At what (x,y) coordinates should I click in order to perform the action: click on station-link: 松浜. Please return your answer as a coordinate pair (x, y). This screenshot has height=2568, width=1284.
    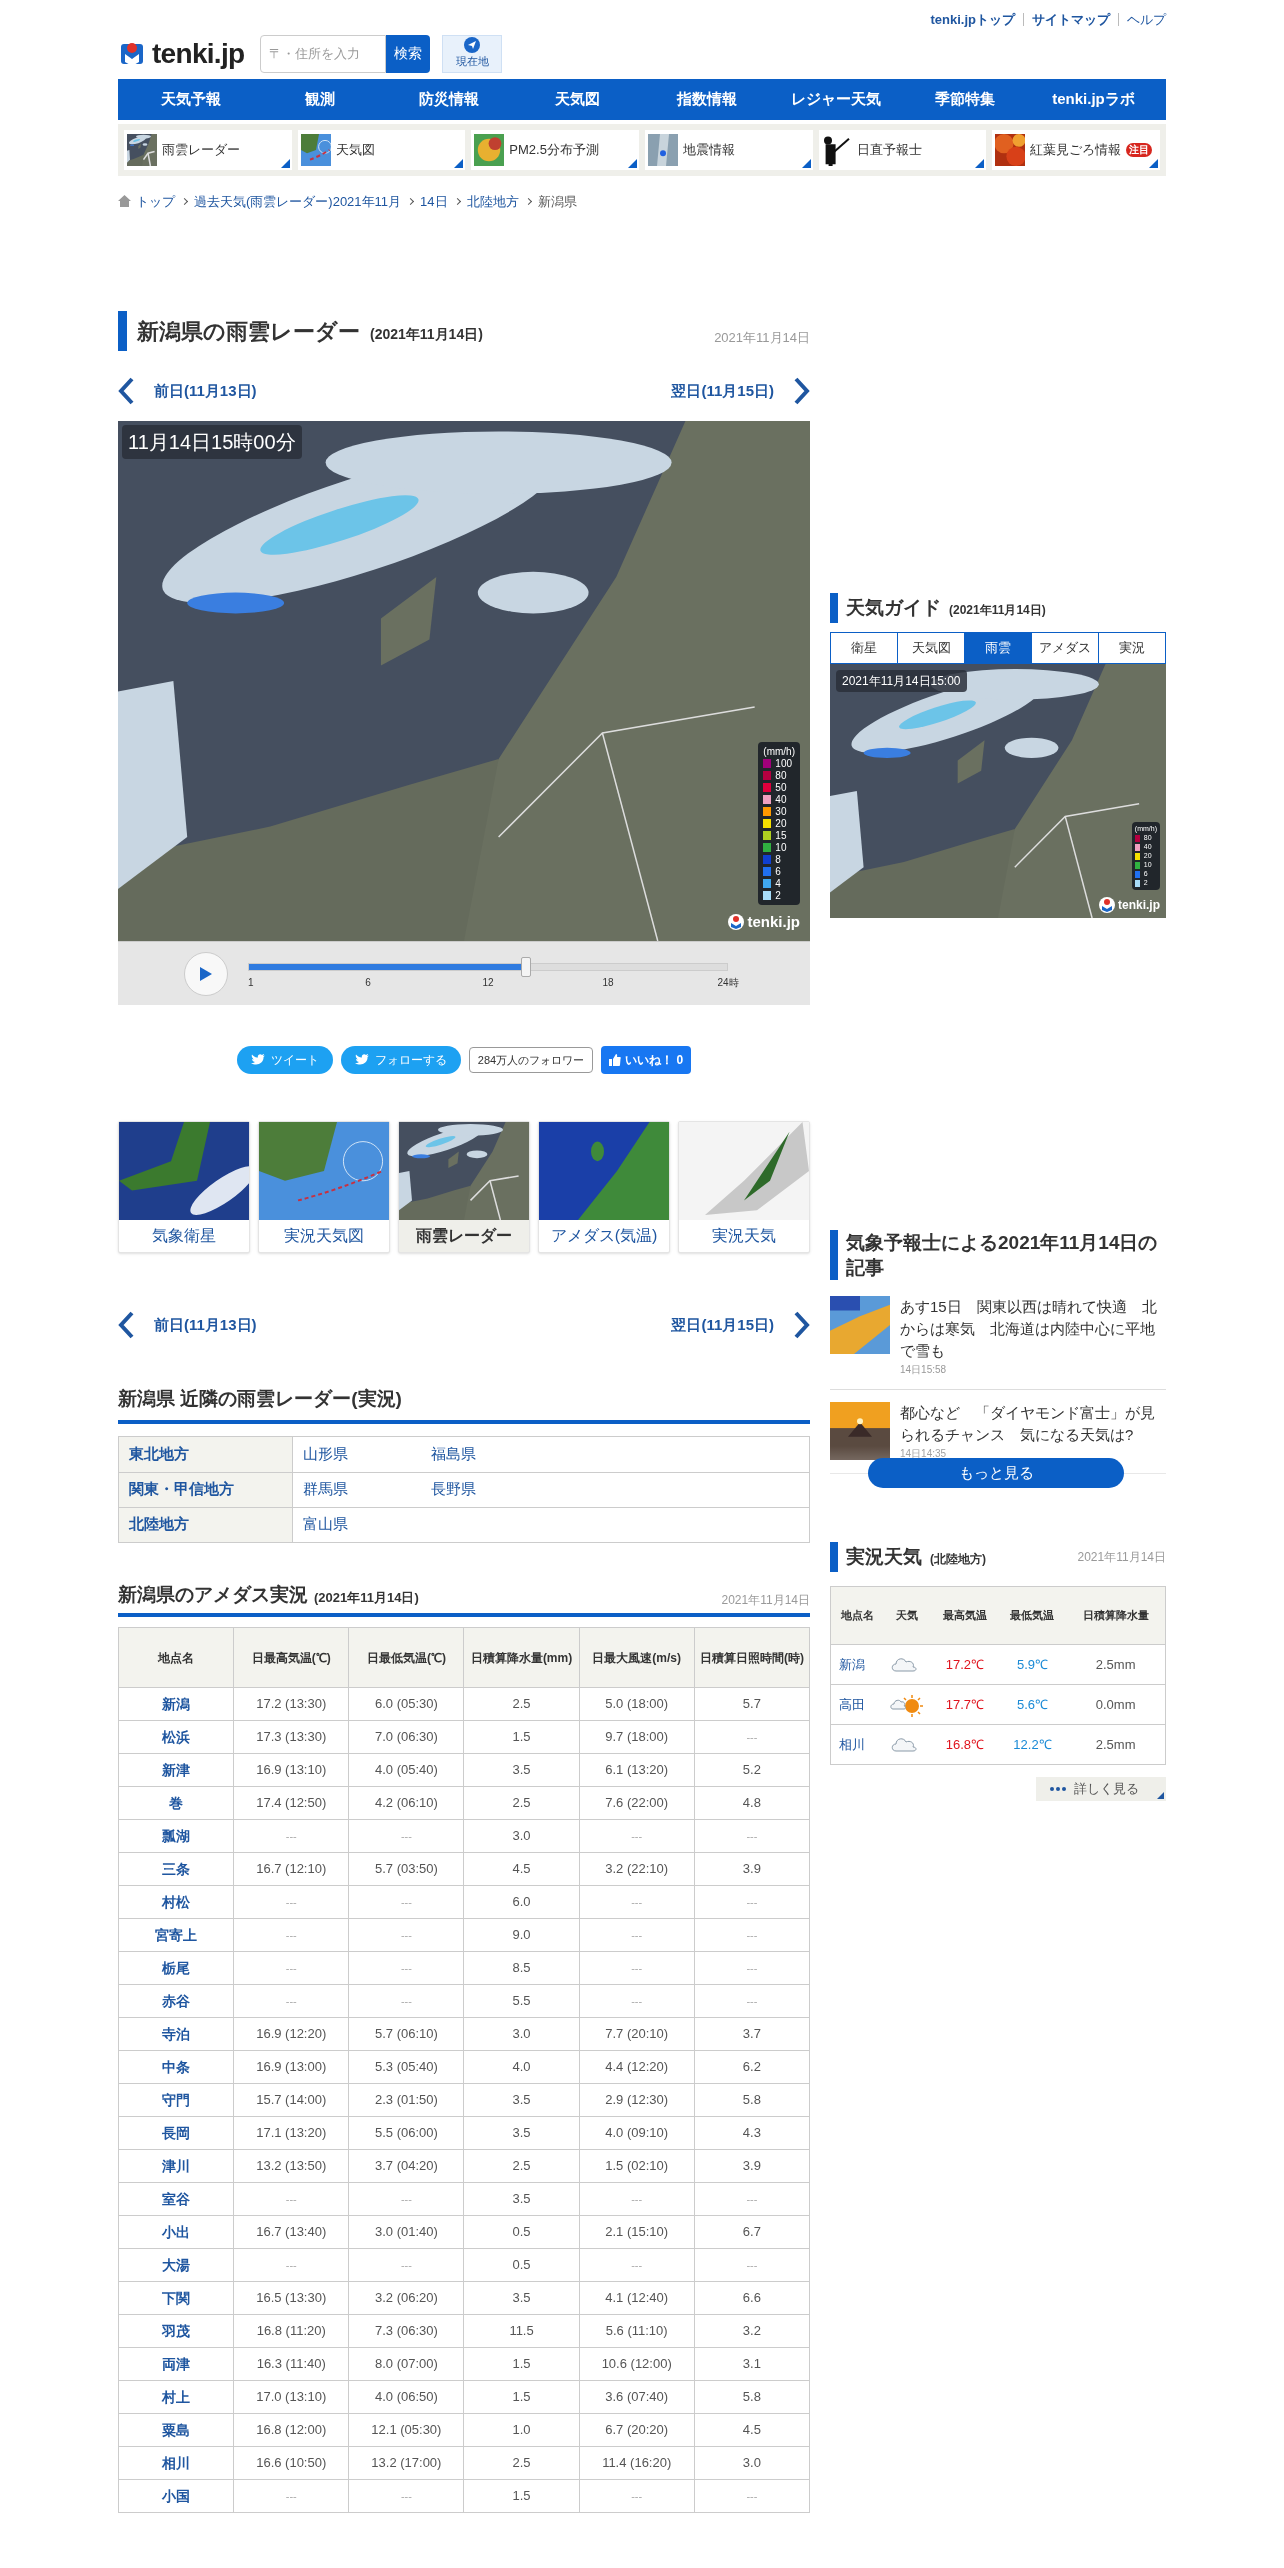
    Looking at the image, I should click on (176, 1736).